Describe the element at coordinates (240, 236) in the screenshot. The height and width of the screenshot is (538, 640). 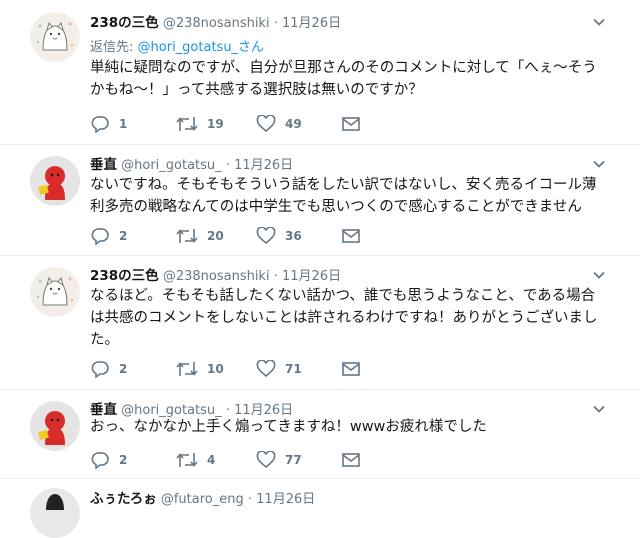
I see `tweet-actions: 2 20 36` at that location.